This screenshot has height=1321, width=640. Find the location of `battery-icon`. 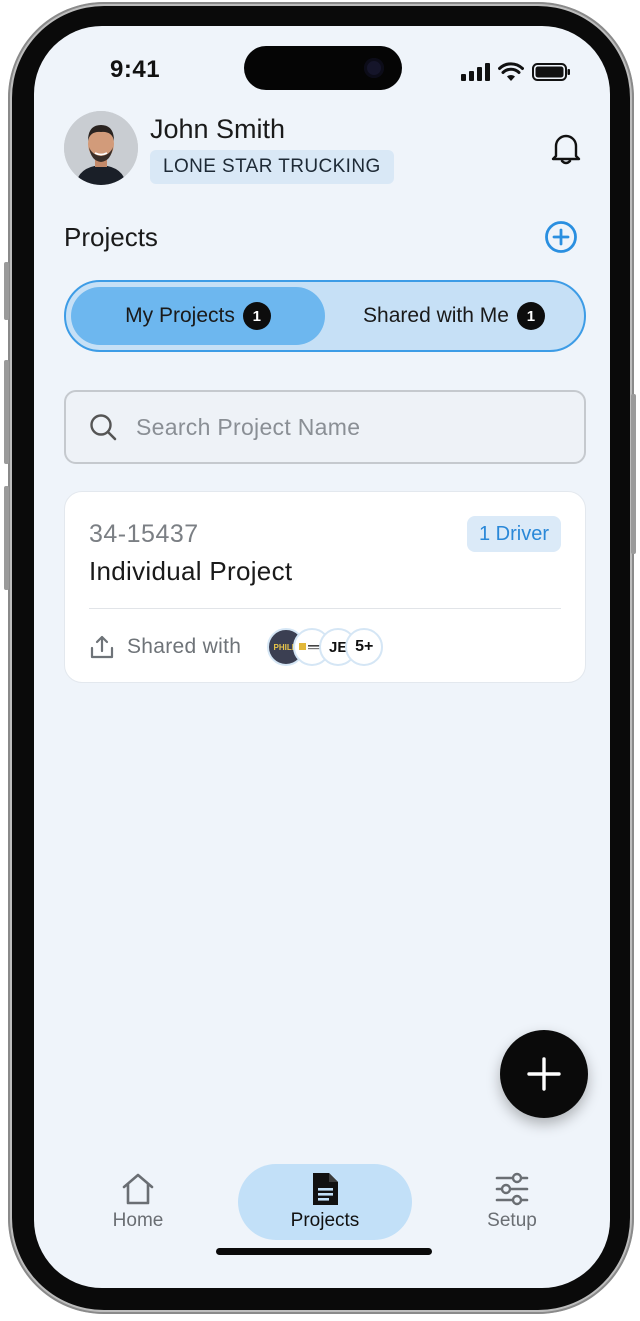

battery-icon is located at coordinates (551, 72).